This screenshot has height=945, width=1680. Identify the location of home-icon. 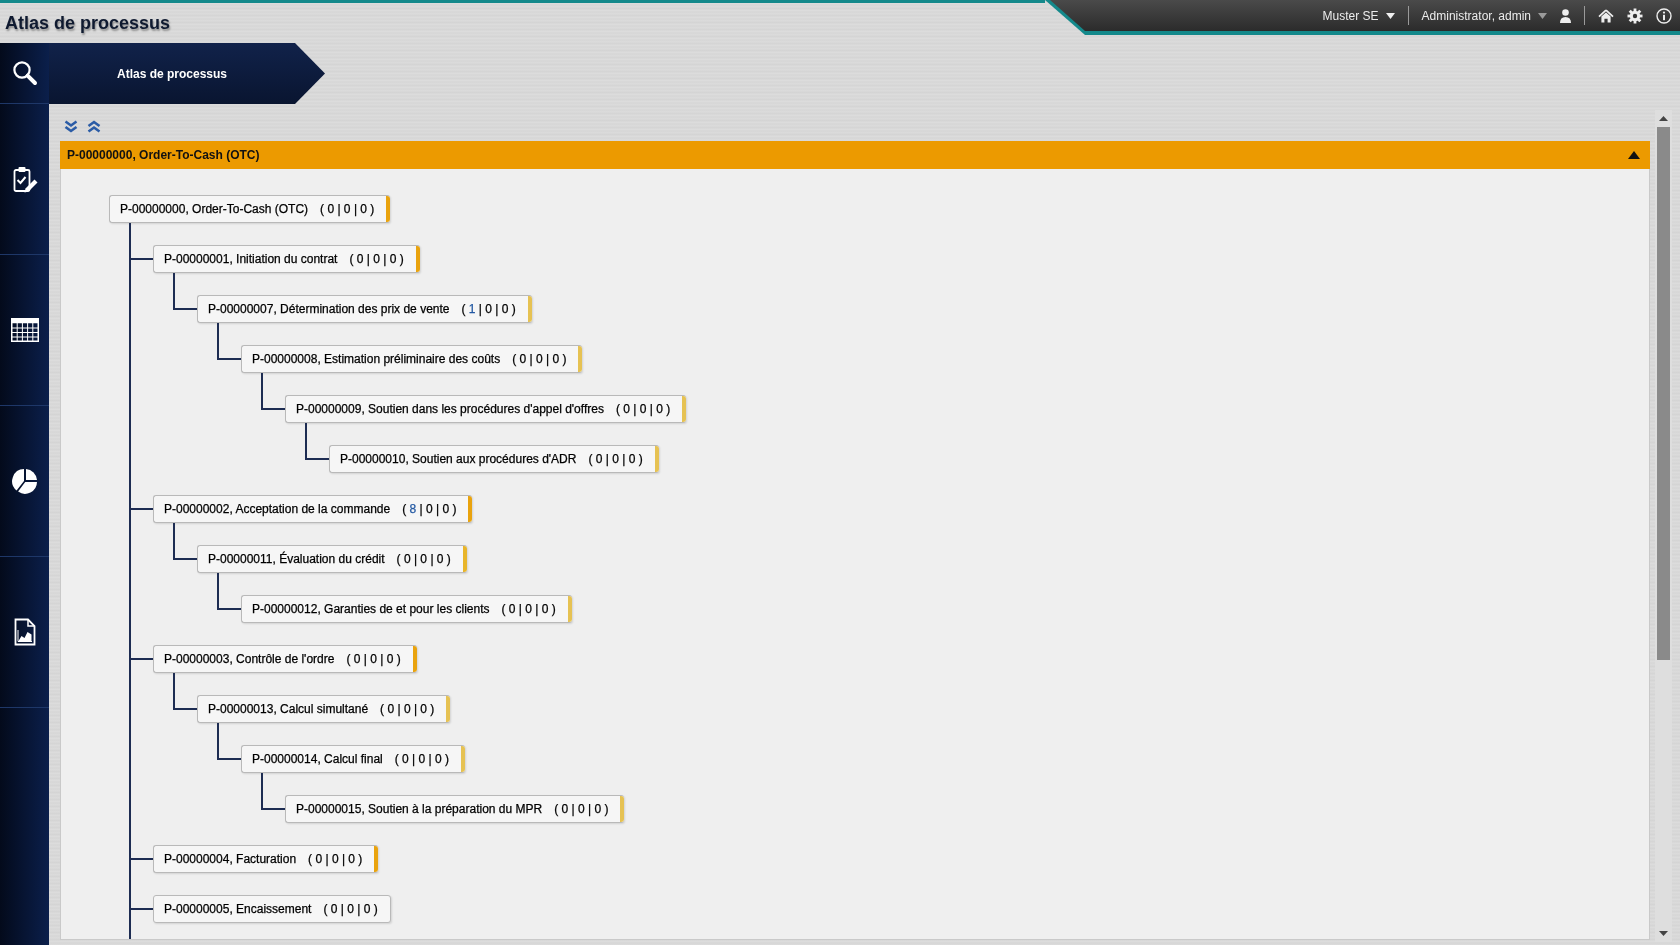
(1606, 15).